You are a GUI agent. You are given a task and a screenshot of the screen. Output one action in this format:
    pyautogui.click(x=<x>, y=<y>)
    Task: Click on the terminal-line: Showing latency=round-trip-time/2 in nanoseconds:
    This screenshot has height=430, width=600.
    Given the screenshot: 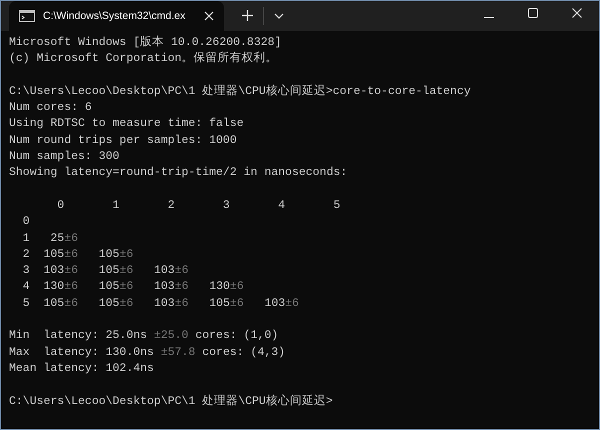 What is the action you would take?
    pyautogui.click(x=178, y=173)
    